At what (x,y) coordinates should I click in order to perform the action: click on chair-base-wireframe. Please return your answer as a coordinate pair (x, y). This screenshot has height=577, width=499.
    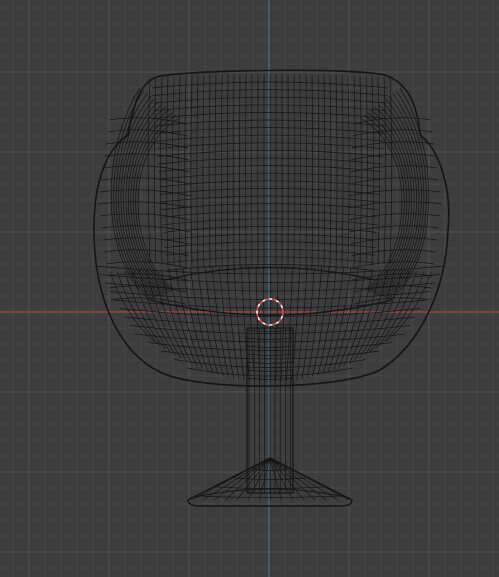
    Looking at the image, I should click on (270, 482).